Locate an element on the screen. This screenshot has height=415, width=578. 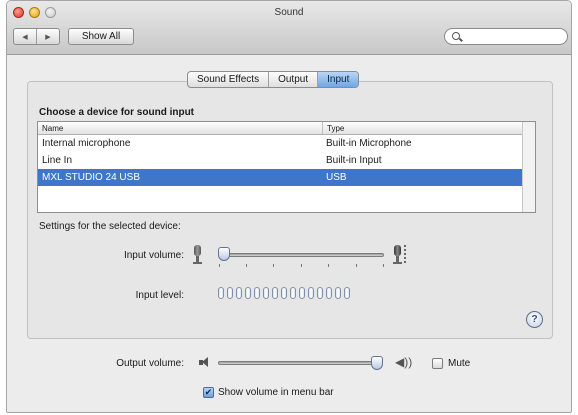
back-button: ◀ is located at coordinates (25, 36).